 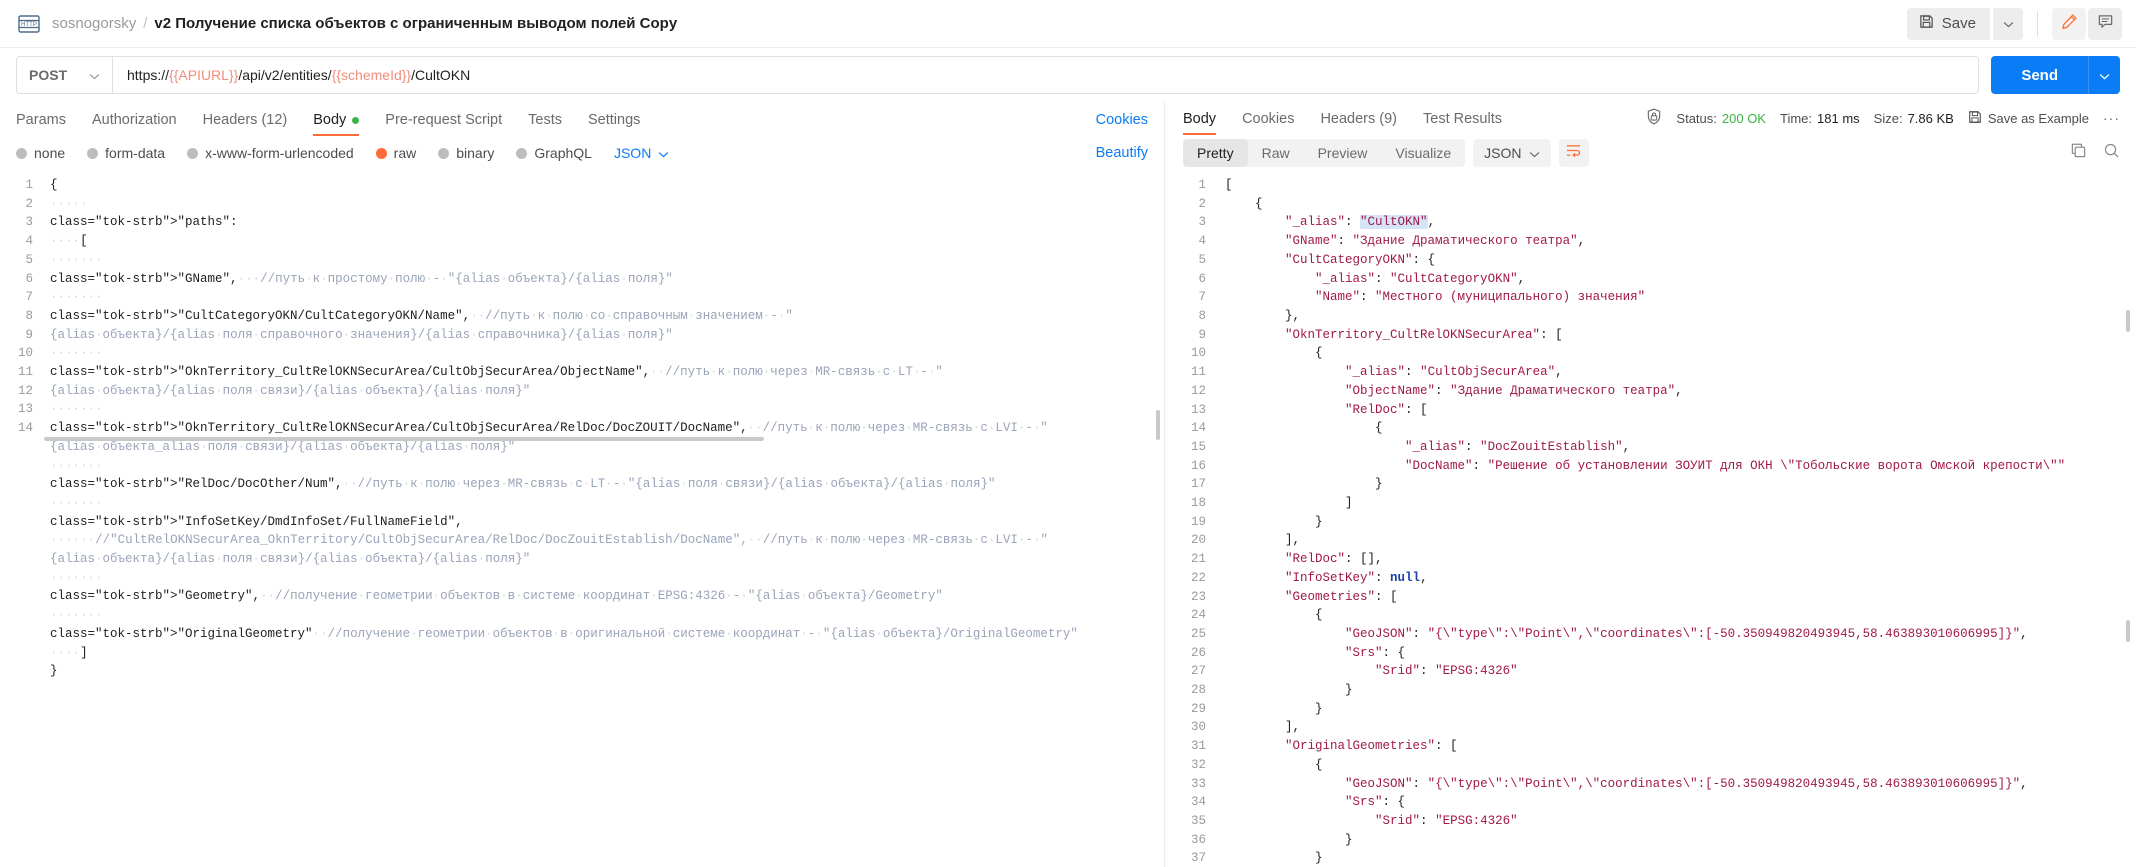 I want to click on comment-button, so click(x=2105, y=23).